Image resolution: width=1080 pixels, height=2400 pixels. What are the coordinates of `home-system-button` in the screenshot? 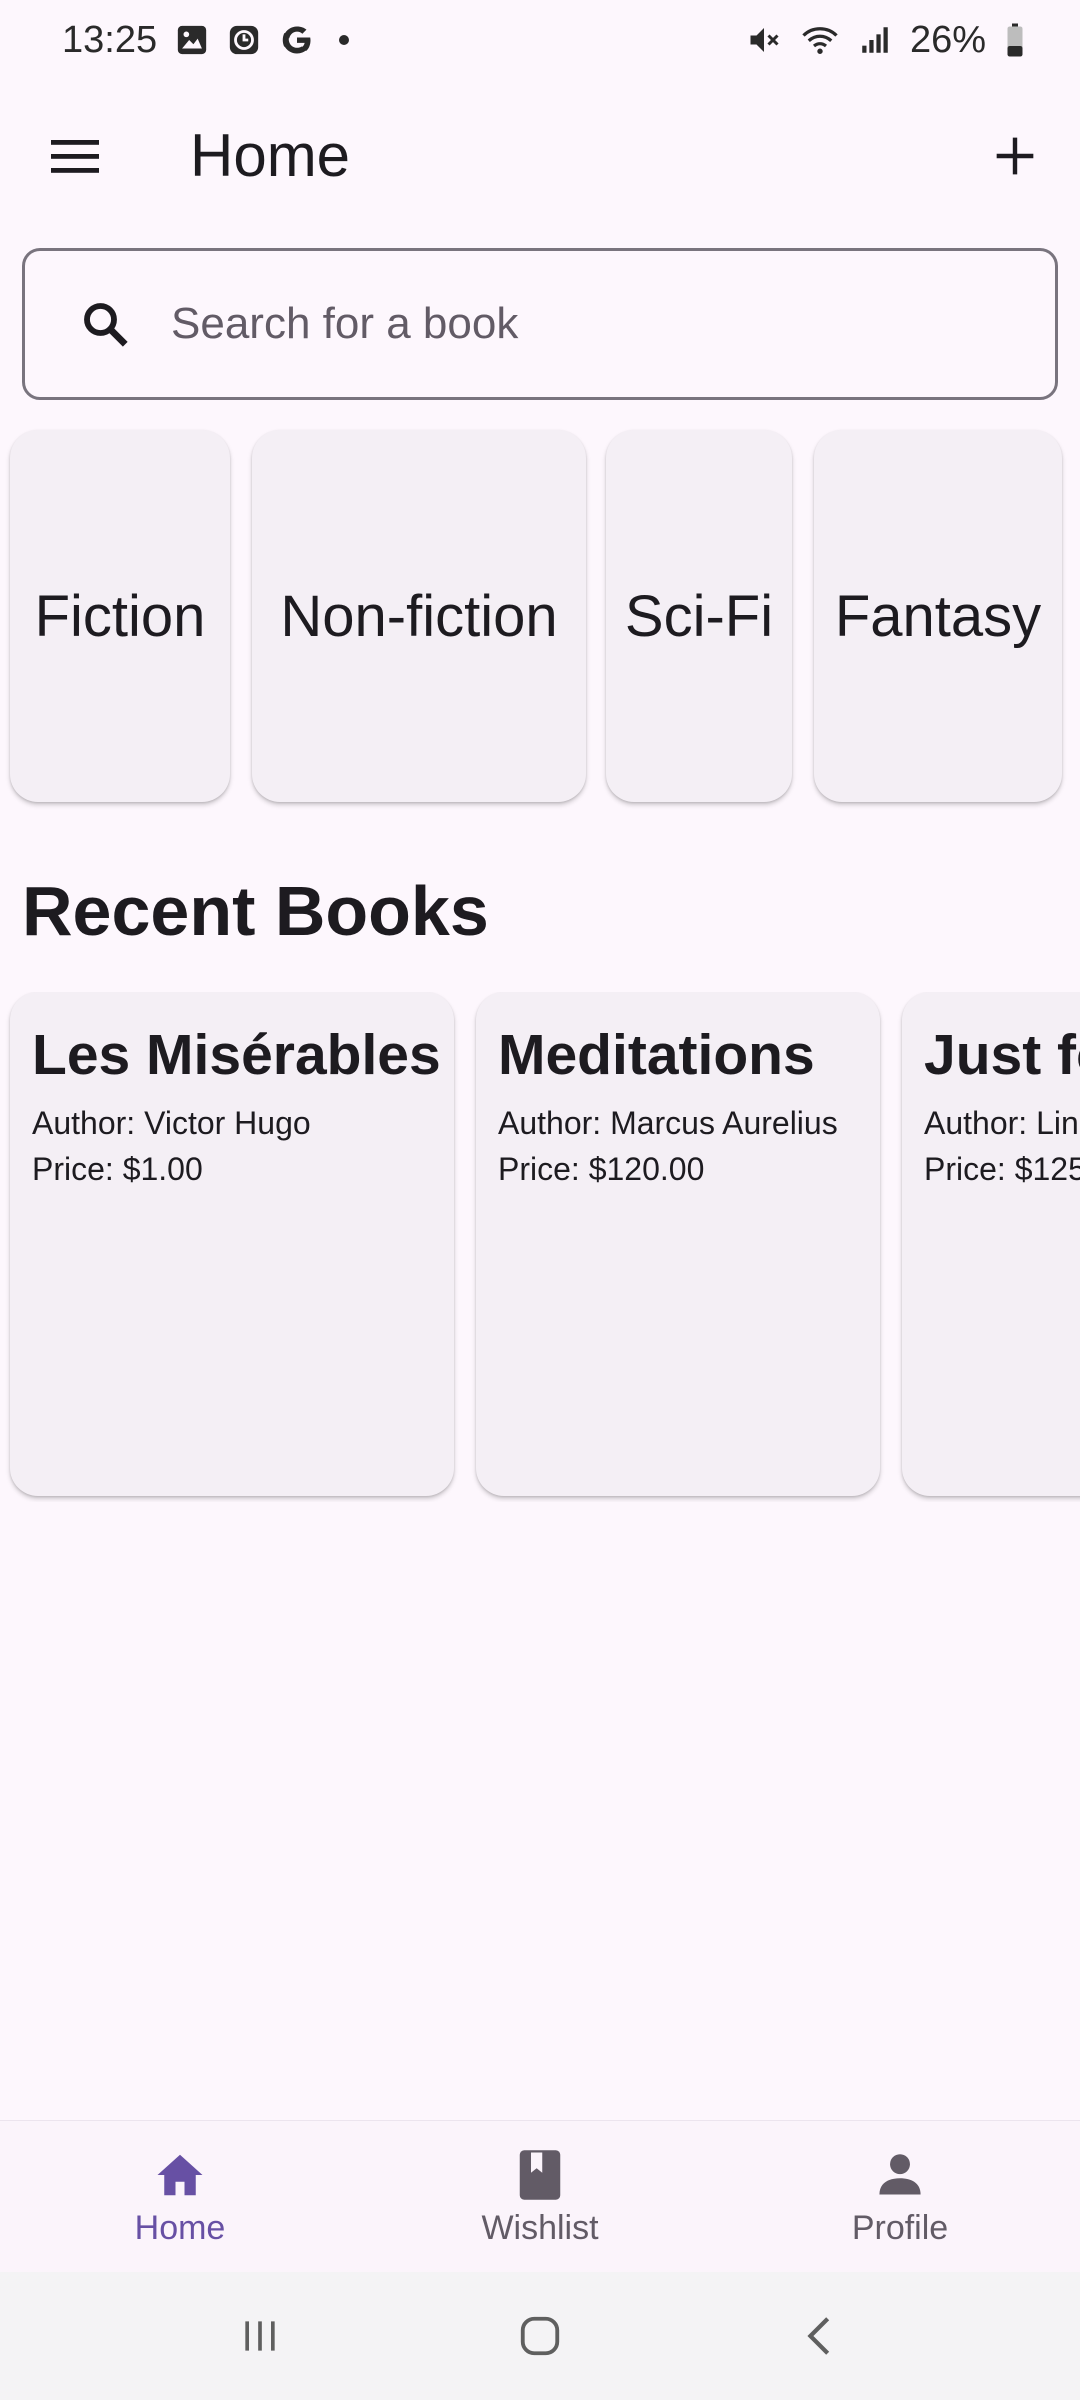 It's located at (540, 2336).